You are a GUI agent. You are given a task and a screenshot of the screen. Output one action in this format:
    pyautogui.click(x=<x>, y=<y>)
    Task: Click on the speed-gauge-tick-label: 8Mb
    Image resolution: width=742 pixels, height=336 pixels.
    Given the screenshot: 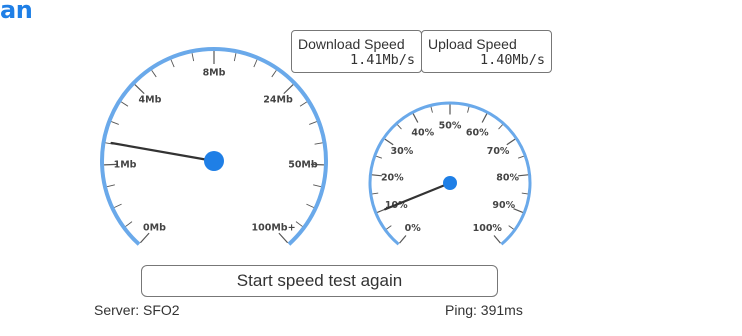 What is the action you would take?
    pyautogui.click(x=214, y=73)
    